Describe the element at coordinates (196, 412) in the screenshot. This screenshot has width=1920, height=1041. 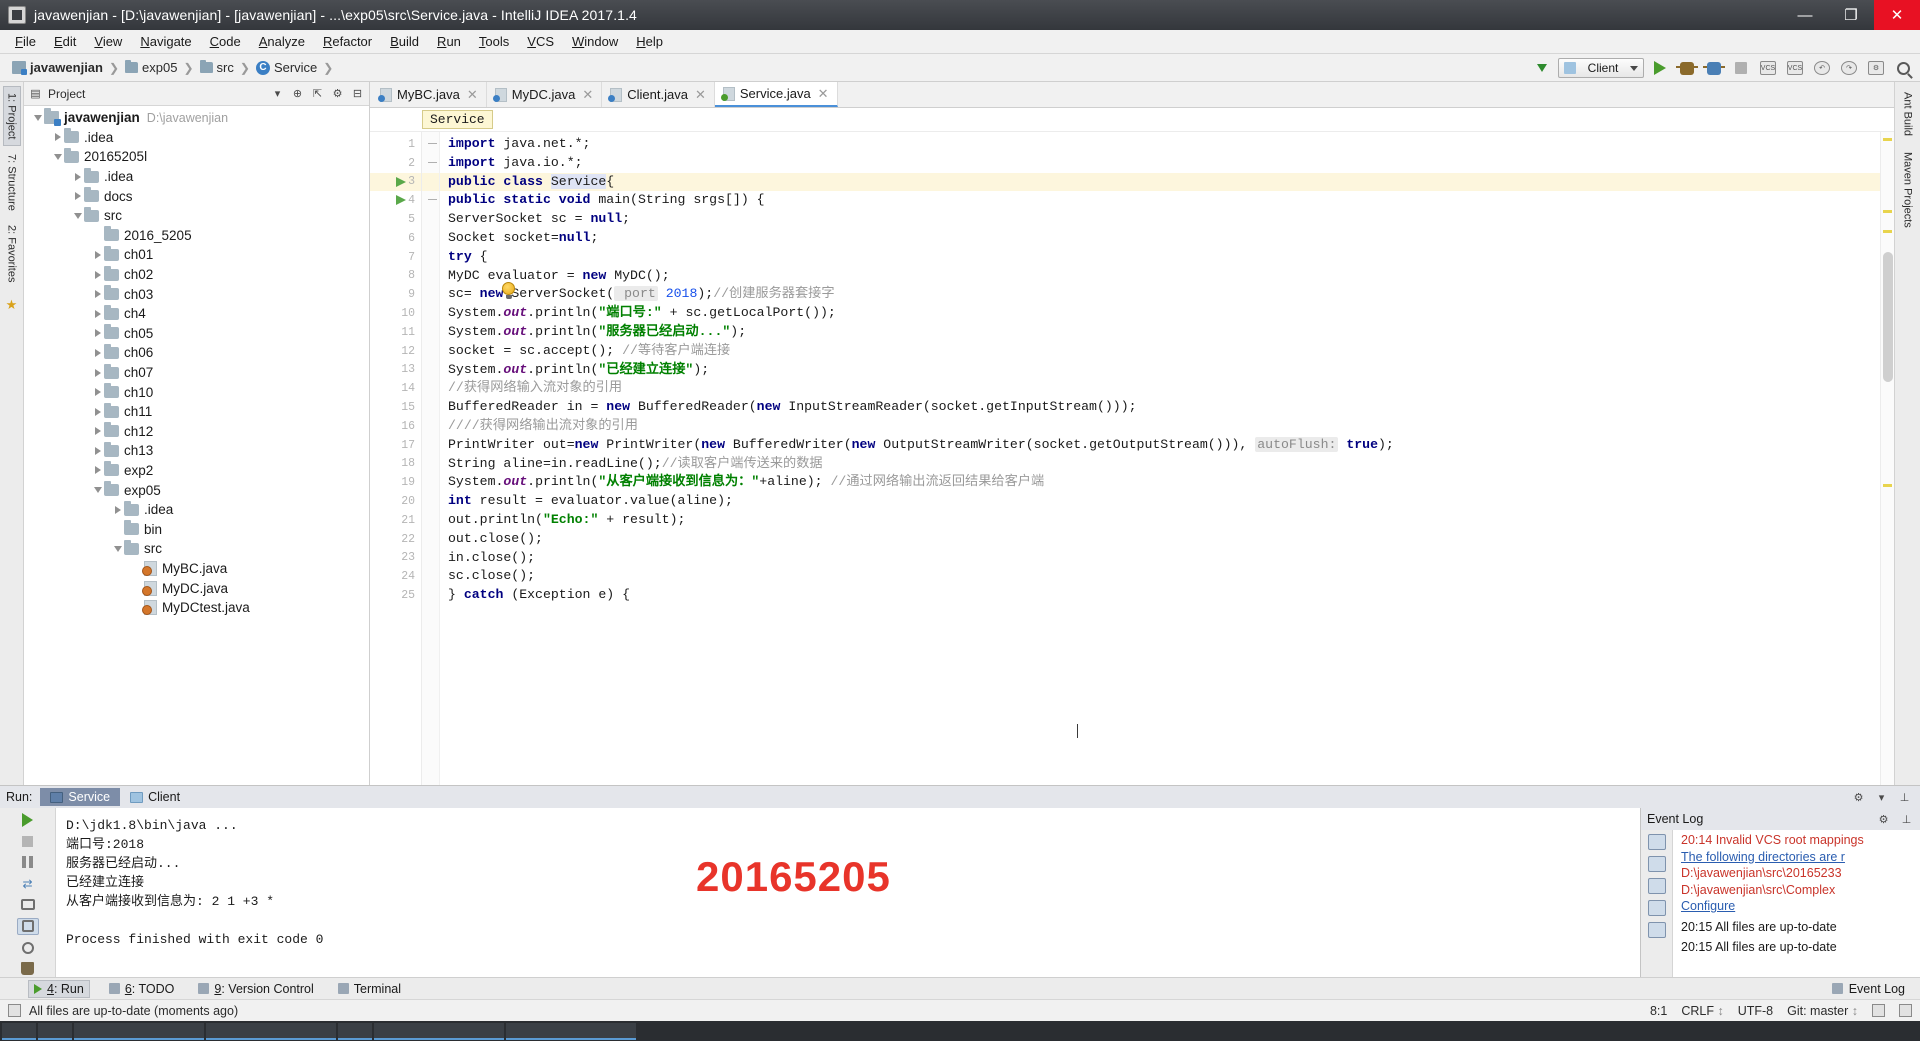
I see `tree-node-ch11: ch11` at that location.